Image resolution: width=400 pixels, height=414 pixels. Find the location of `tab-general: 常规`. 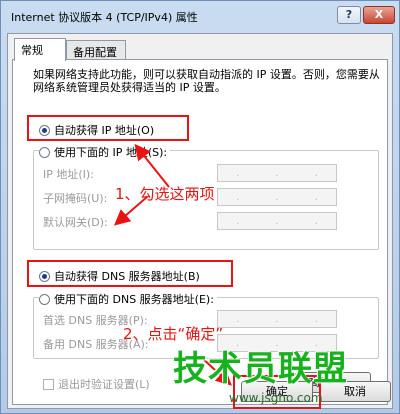

tab-general: 常规 is located at coordinates (40, 49).